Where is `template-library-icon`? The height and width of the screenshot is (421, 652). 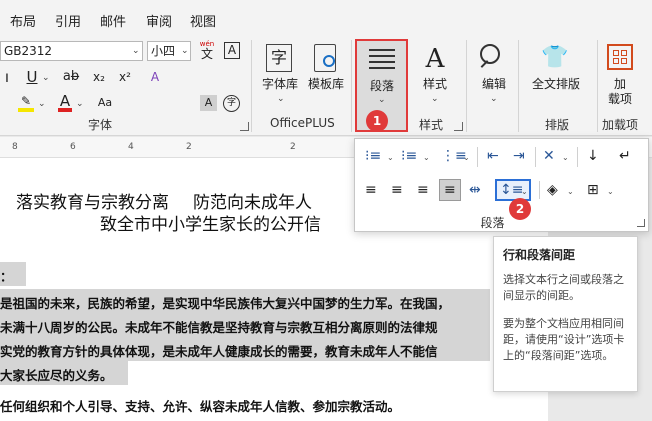 template-library-icon is located at coordinates (325, 58).